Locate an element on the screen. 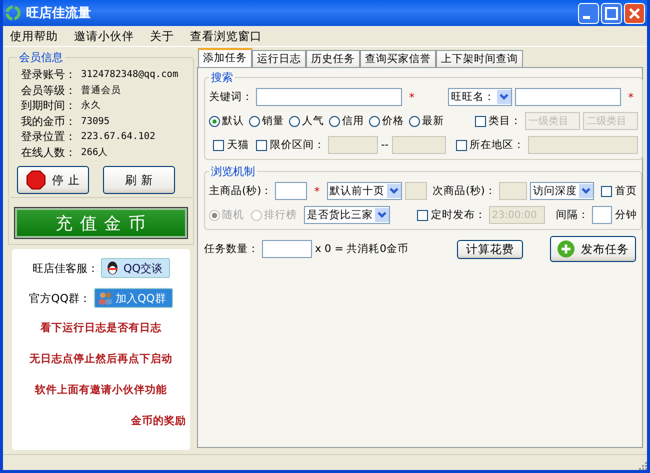 The height and width of the screenshot is (473, 650). field-value: 3124782348@qq.com is located at coordinates (129, 74).